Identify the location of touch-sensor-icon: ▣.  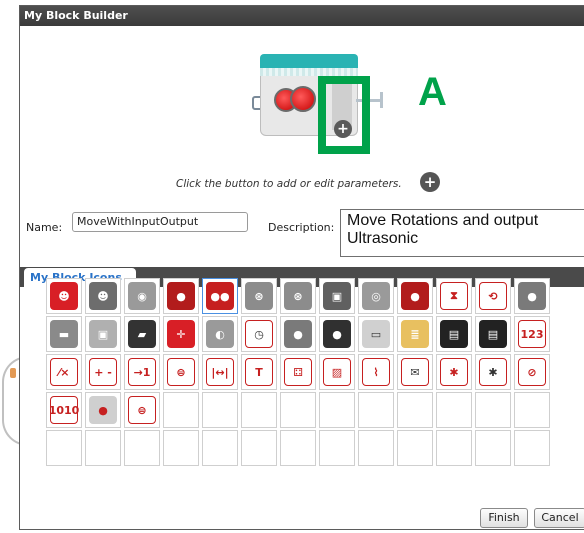
(103, 334).